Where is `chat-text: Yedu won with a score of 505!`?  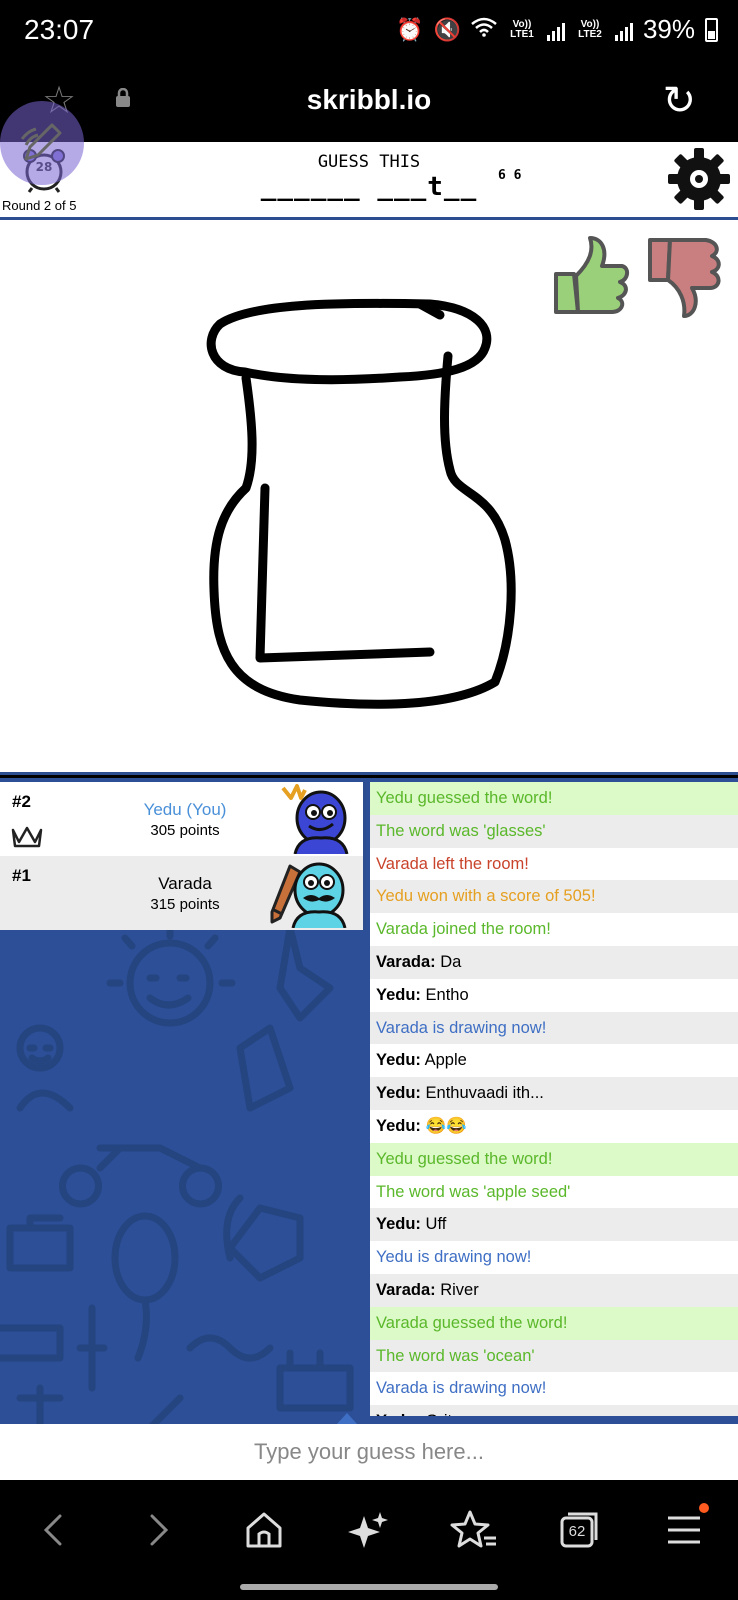 chat-text: Yedu won with a score of 505! is located at coordinates (486, 896).